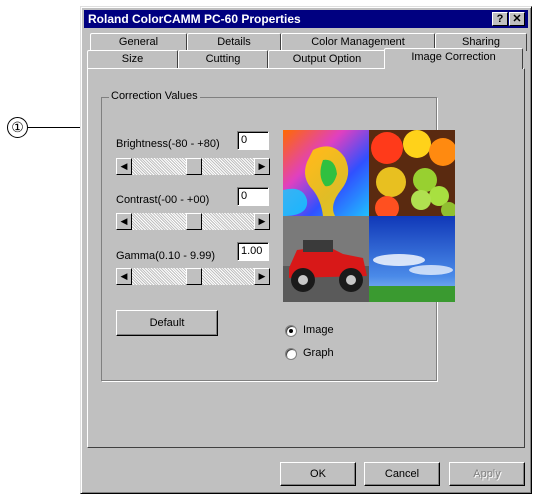  I want to click on tab-general: General, so click(138, 42).